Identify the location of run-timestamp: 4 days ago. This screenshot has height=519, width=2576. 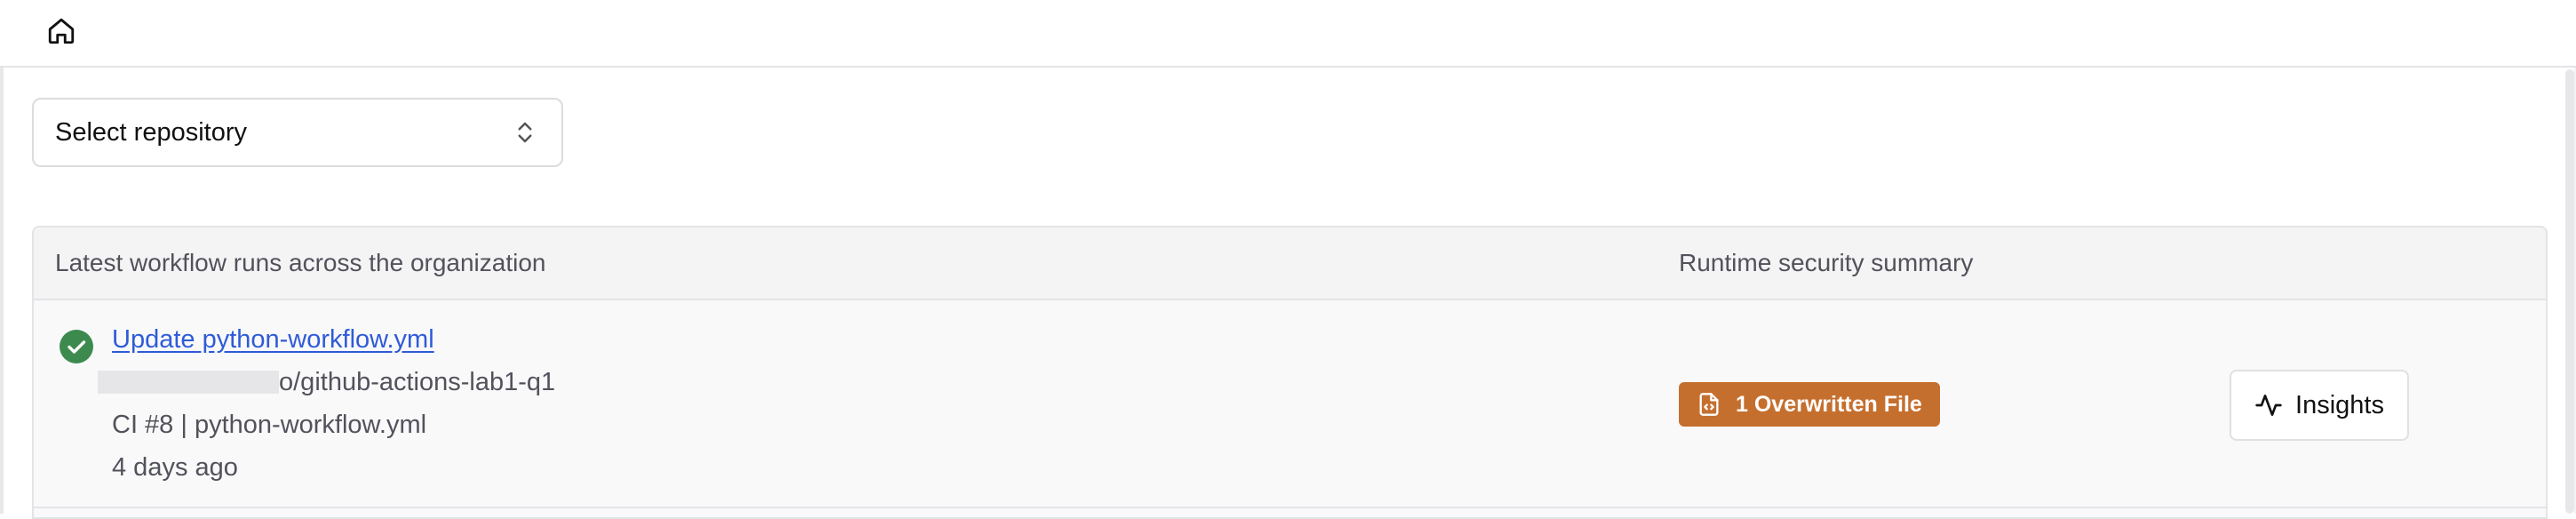
(175, 467).